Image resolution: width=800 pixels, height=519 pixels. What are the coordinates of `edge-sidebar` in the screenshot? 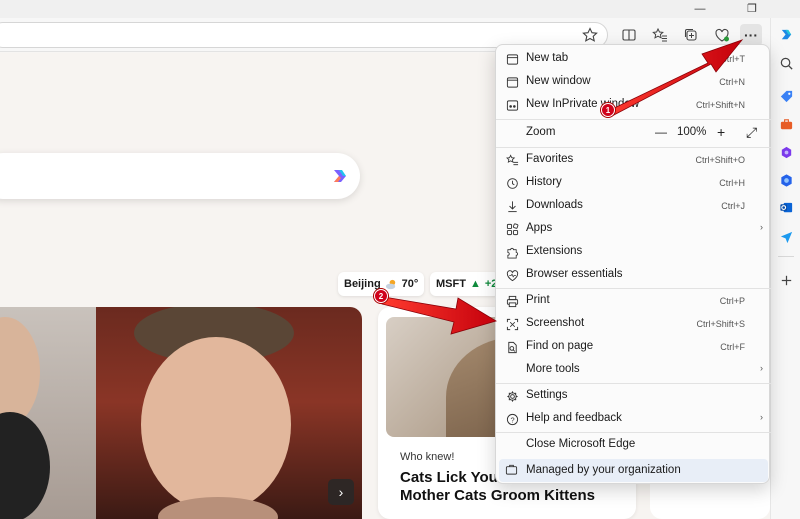 It's located at (785, 268).